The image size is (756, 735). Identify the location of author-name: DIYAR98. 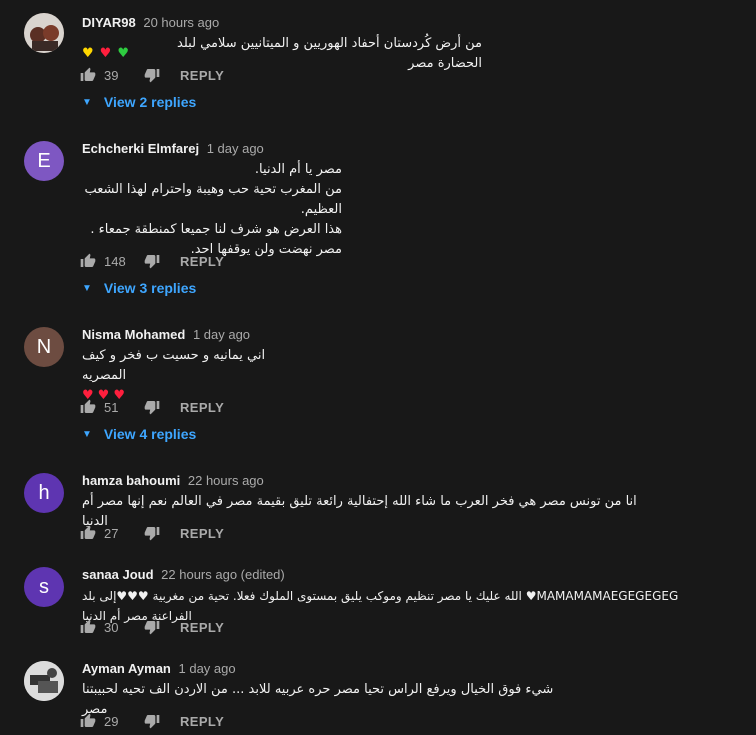
(109, 22).